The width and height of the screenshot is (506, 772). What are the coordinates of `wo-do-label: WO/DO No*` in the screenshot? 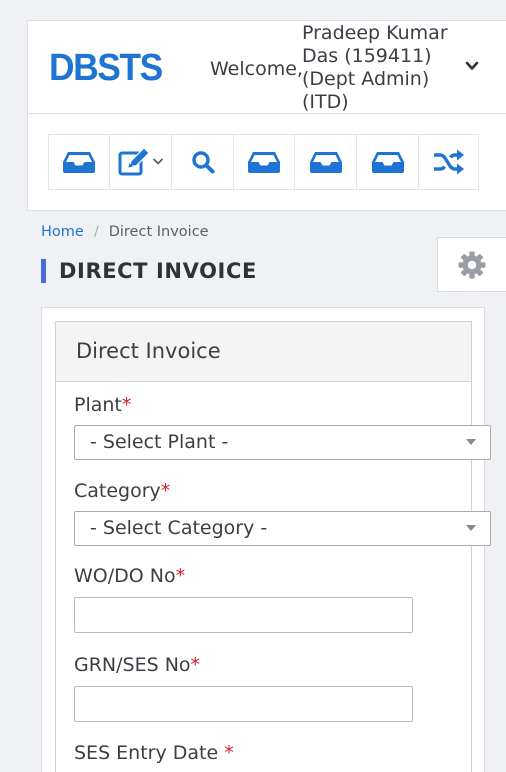 It's located at (130, 576).